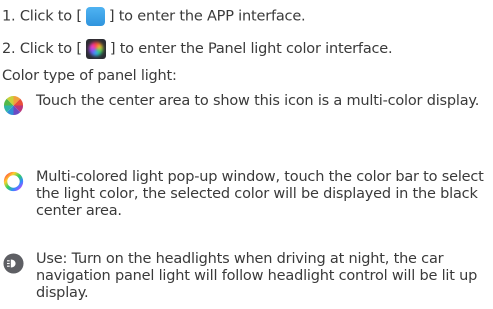 The image size is (493, 309). What do you see at coordinates (89, 76) in the screenshot?
I see `color-type-heading: Color type of panel light:` at bounding box center [89, 76].